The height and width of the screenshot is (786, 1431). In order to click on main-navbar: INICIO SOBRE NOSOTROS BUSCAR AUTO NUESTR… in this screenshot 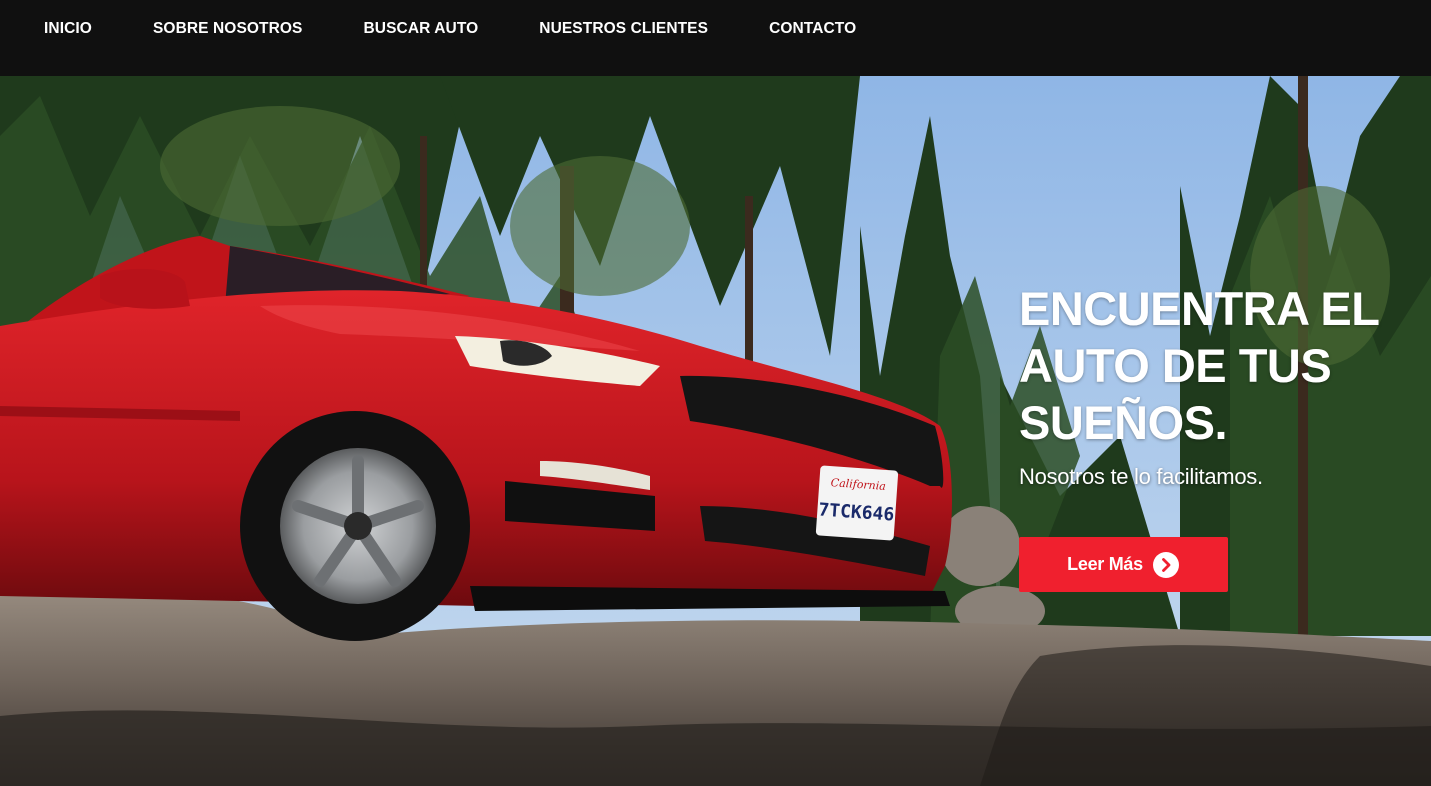, I will do `click(715, 38)`.